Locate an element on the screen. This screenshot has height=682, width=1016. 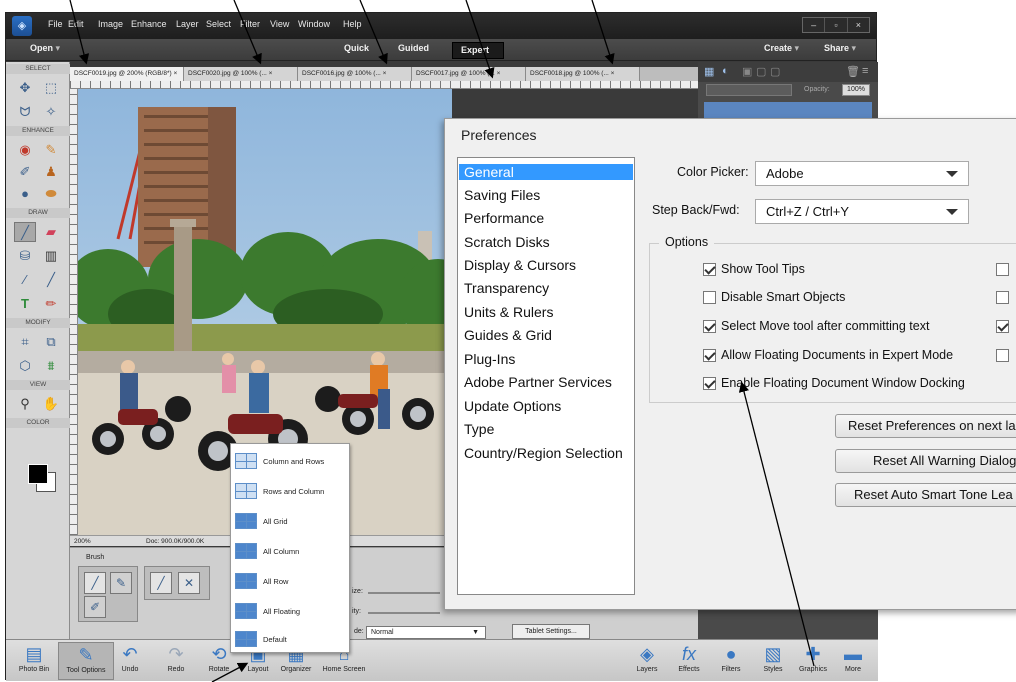
marquee-tool-icon: ⬚ is located at coordinates (51, 88).